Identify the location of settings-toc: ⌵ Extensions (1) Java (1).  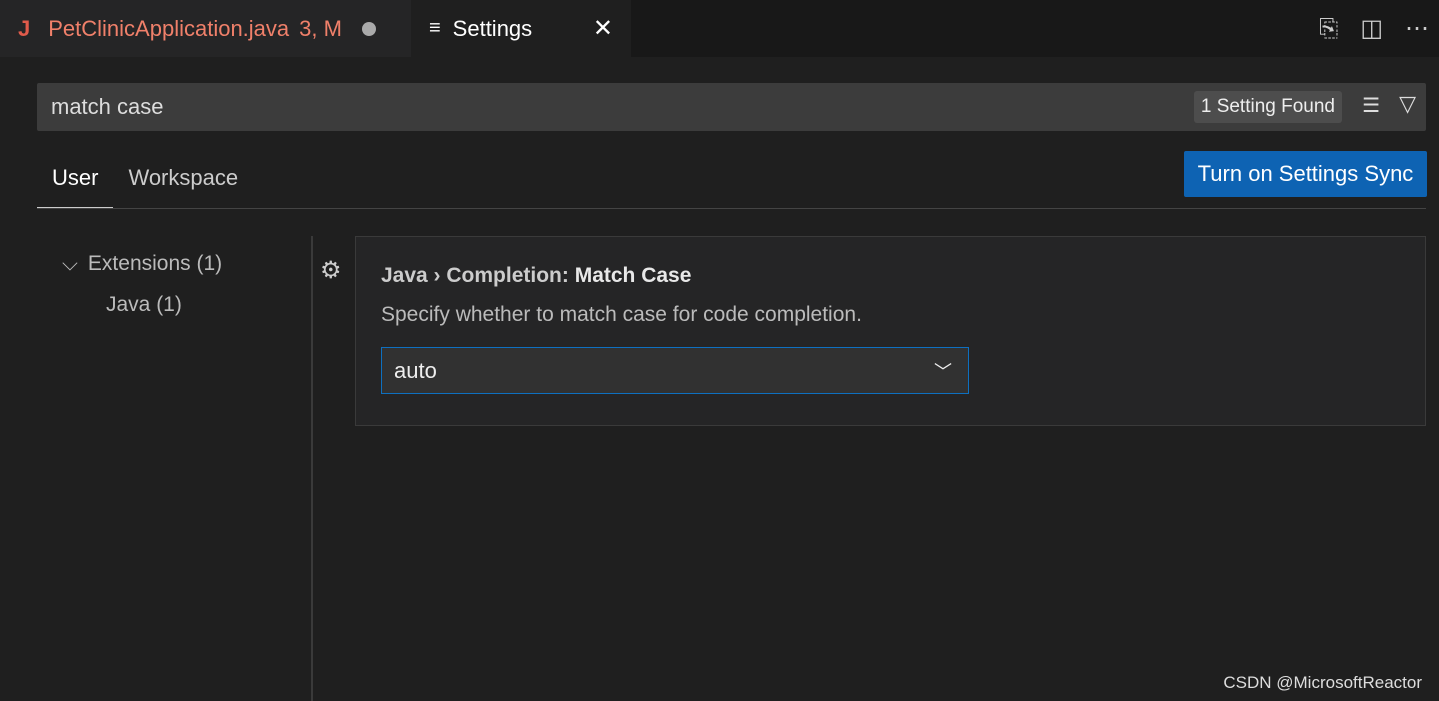
(142, 284).